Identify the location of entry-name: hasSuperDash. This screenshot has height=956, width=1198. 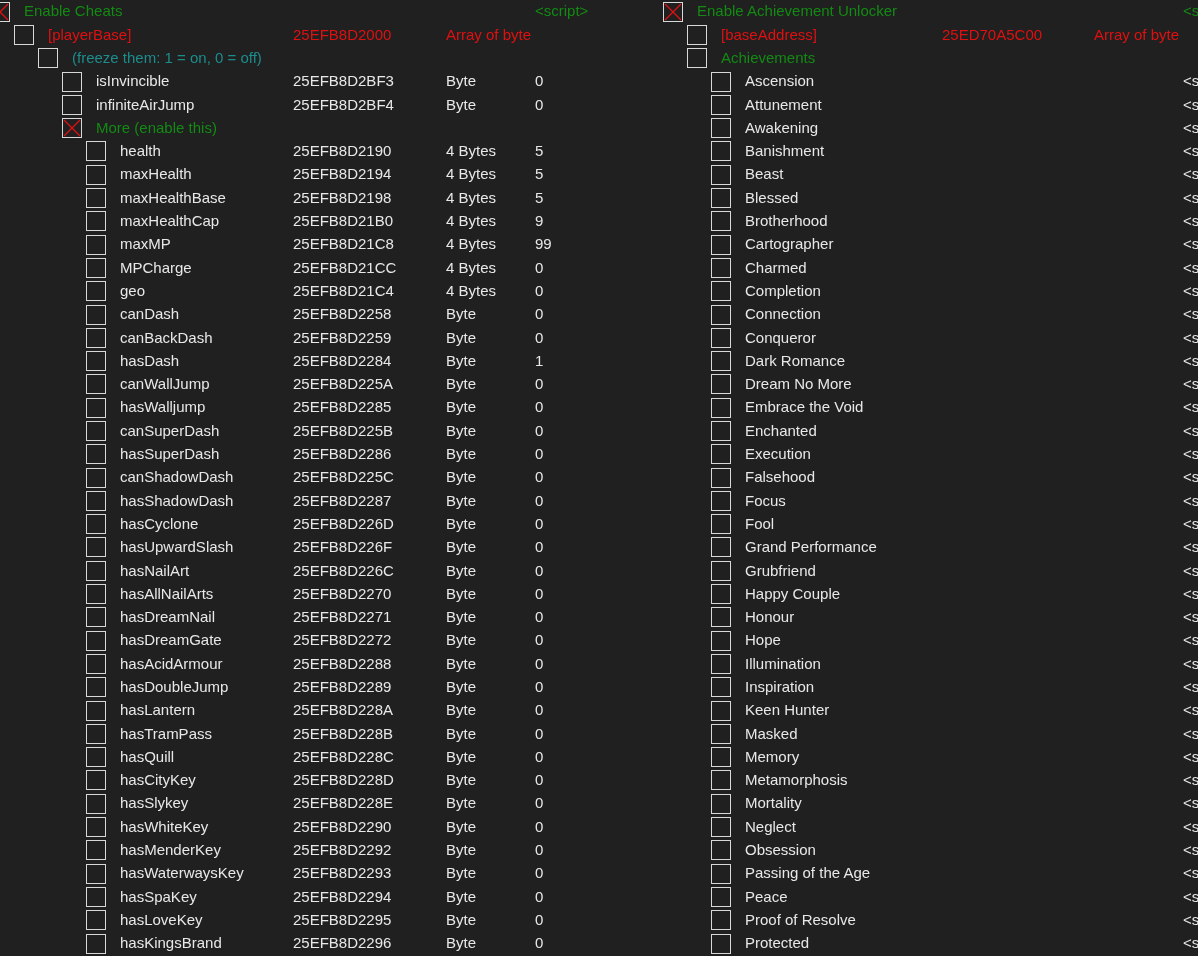
(170, 454).